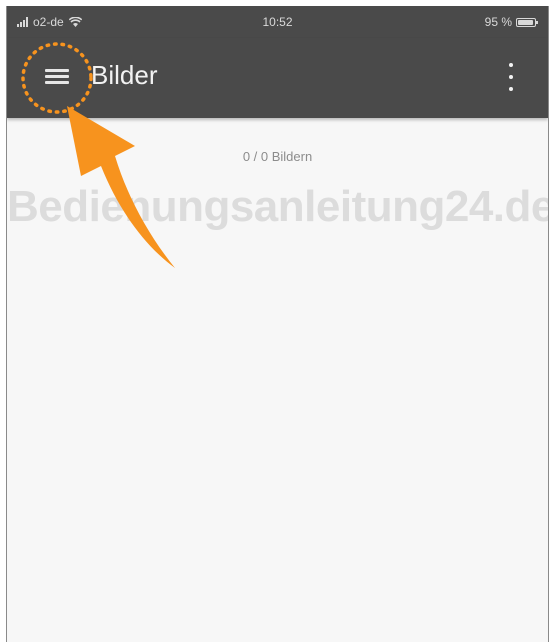 The width and height of the screenshot is (553, 642). I want to click on status-time: 10:52, so click(277, 22).